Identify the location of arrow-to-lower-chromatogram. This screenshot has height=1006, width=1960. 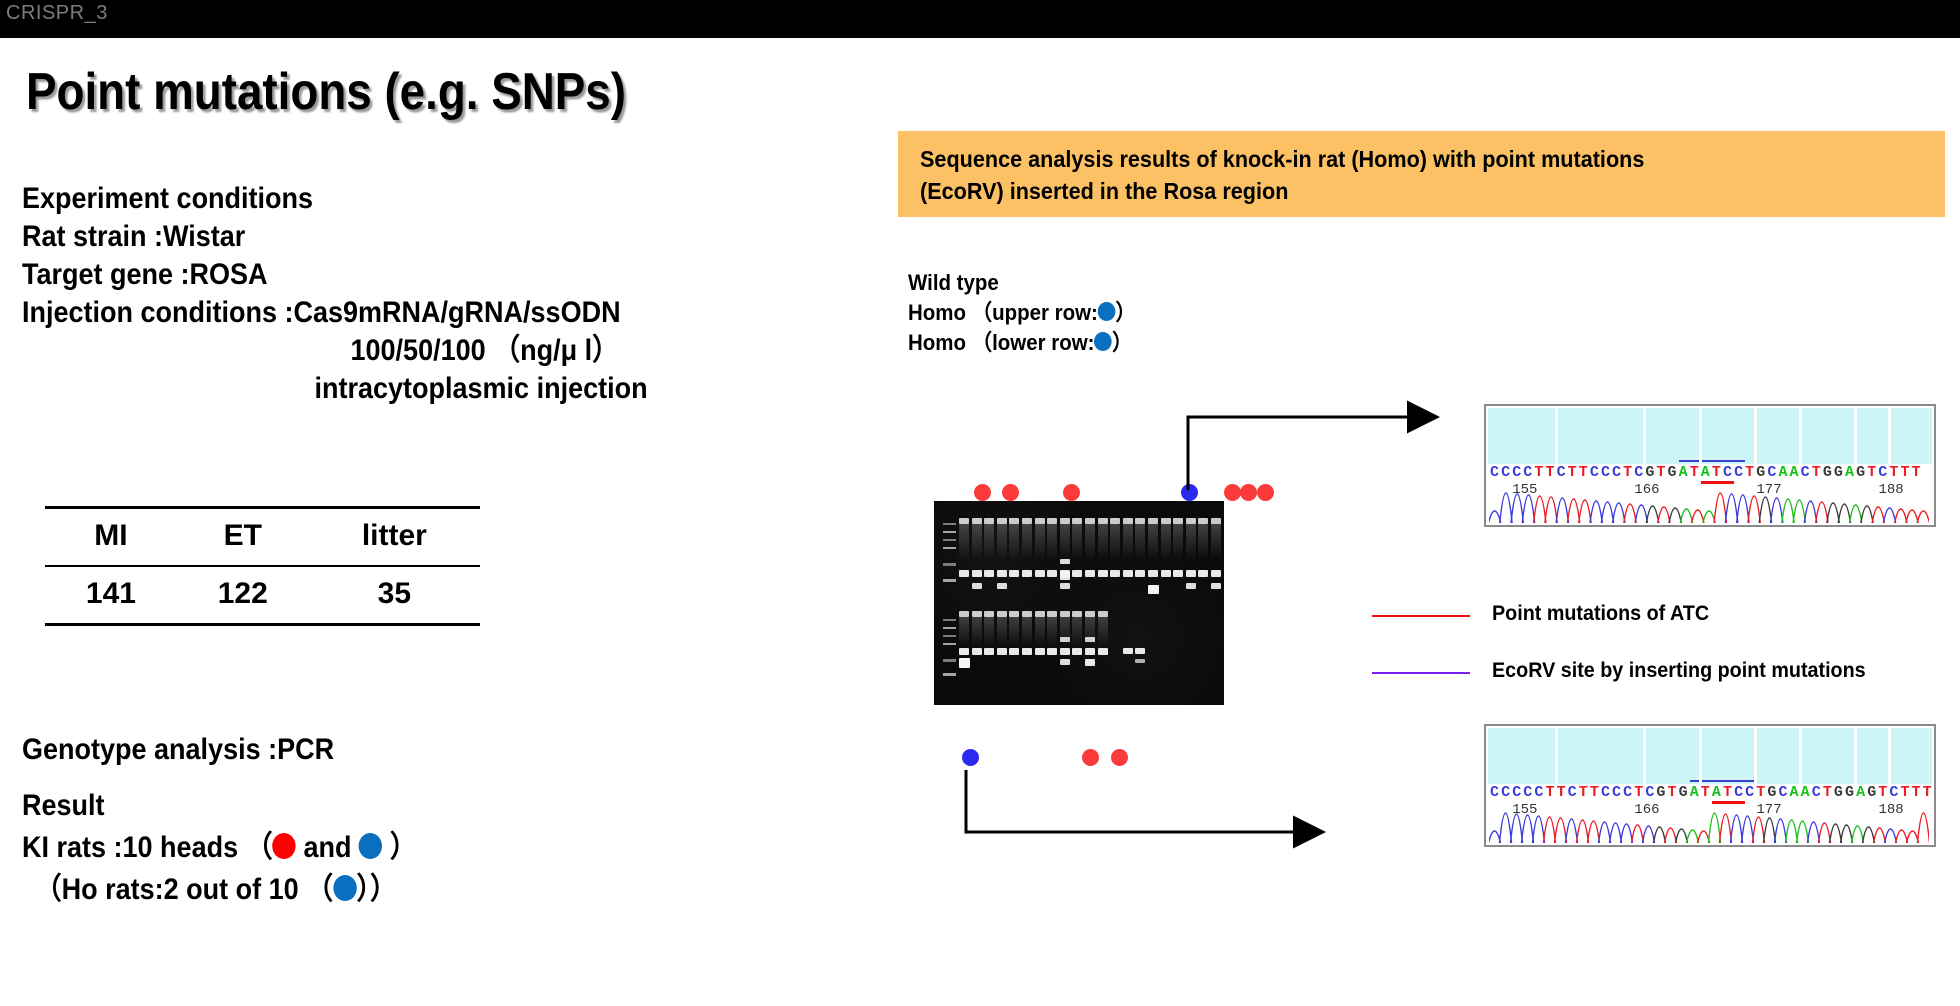
(1145, 809).